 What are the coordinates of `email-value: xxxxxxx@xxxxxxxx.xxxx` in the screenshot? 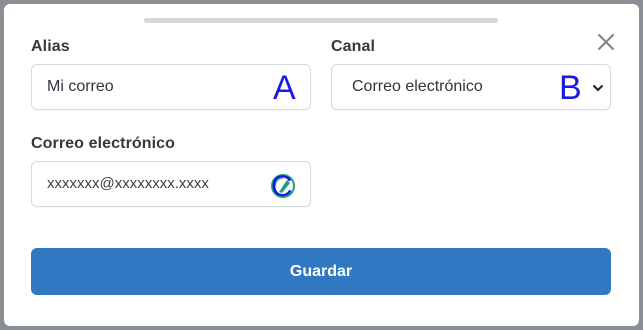 It's located at (128, 183).